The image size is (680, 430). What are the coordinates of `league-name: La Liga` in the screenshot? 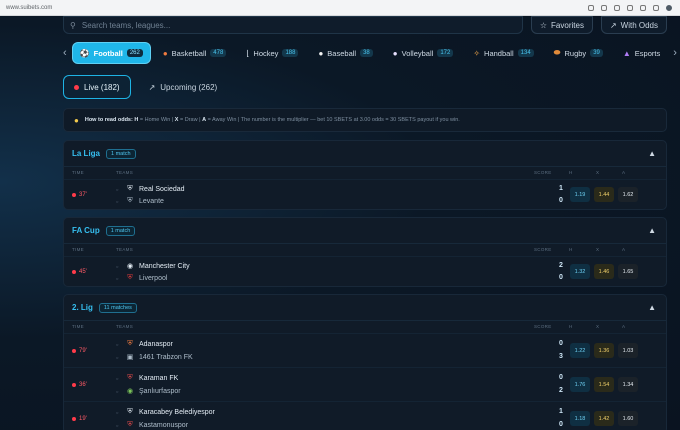 It's located at (86, 153).